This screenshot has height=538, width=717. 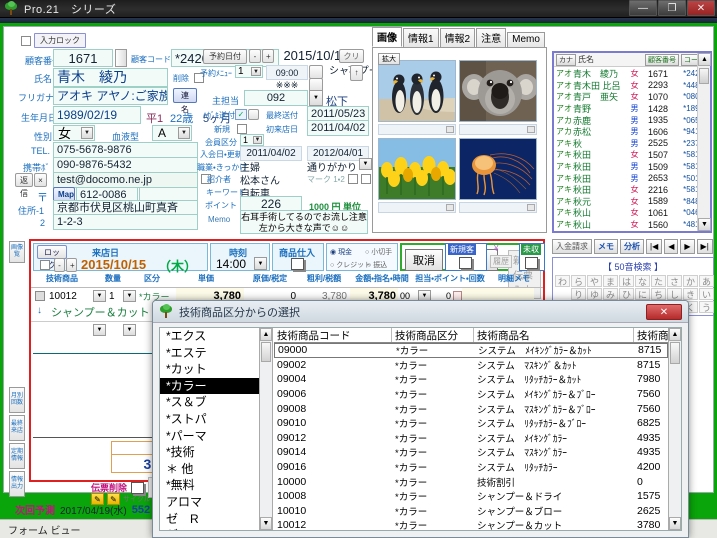 What do you see at coordinates (17, 456) in the screenshot?
I see `sidebar-item-regular: 定期情報` at bounding box center [17, 456].